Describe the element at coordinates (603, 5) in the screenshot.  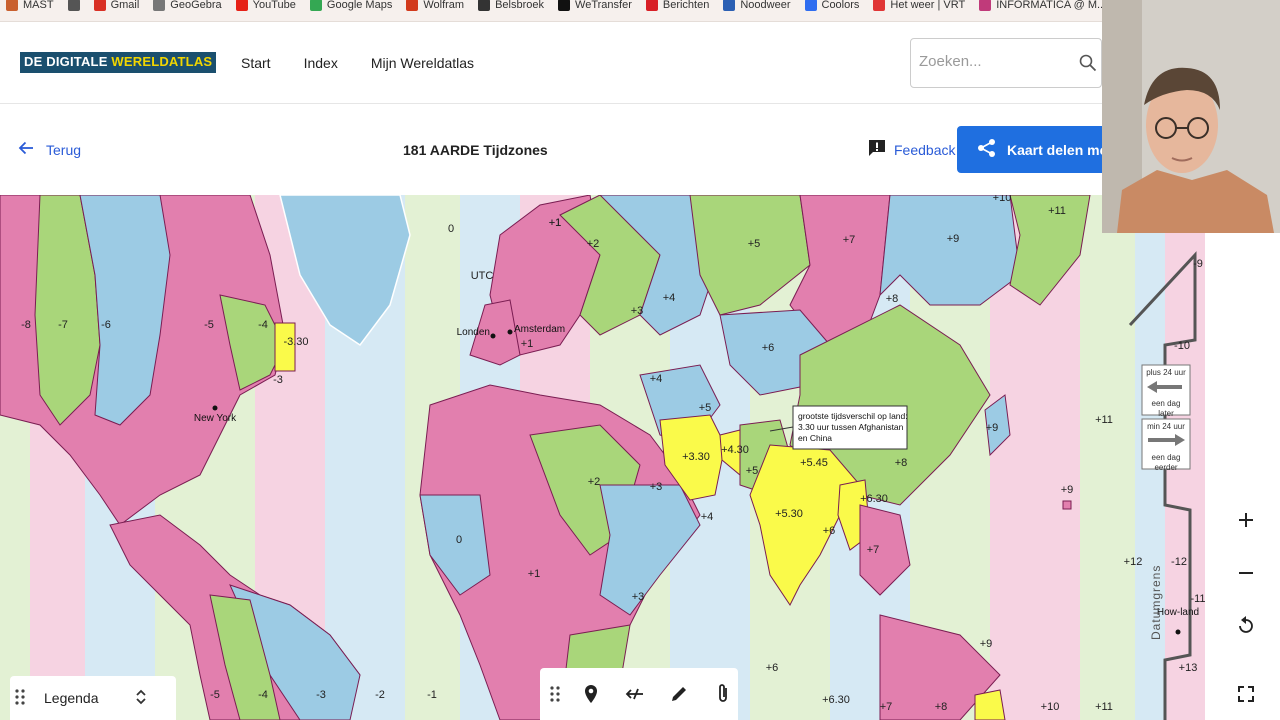
I see `bookmark-label: WeTransfer` at that location.